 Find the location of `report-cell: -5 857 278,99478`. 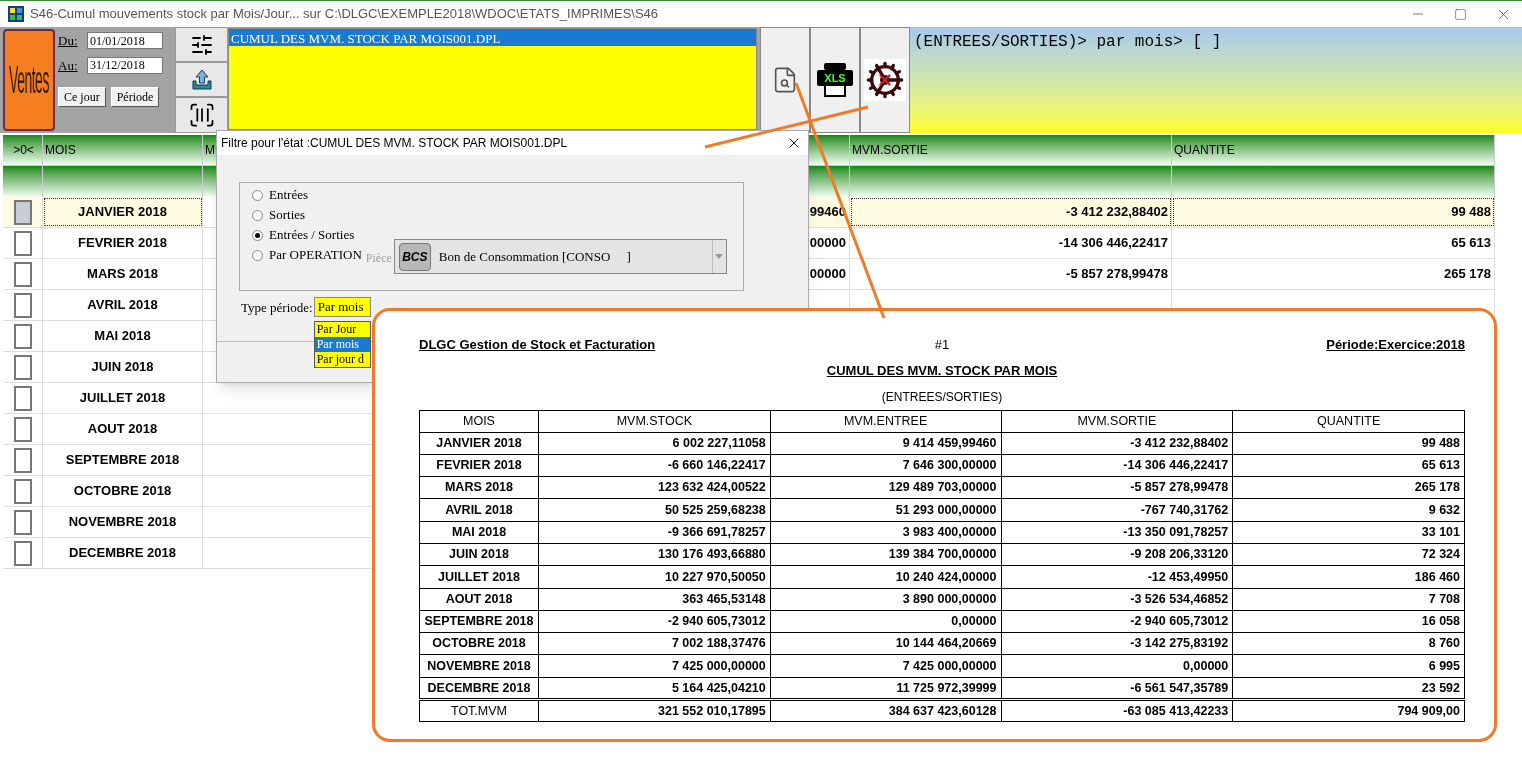

report-cell: -5 857 278,99478 is located at coordinates (1117, 487).